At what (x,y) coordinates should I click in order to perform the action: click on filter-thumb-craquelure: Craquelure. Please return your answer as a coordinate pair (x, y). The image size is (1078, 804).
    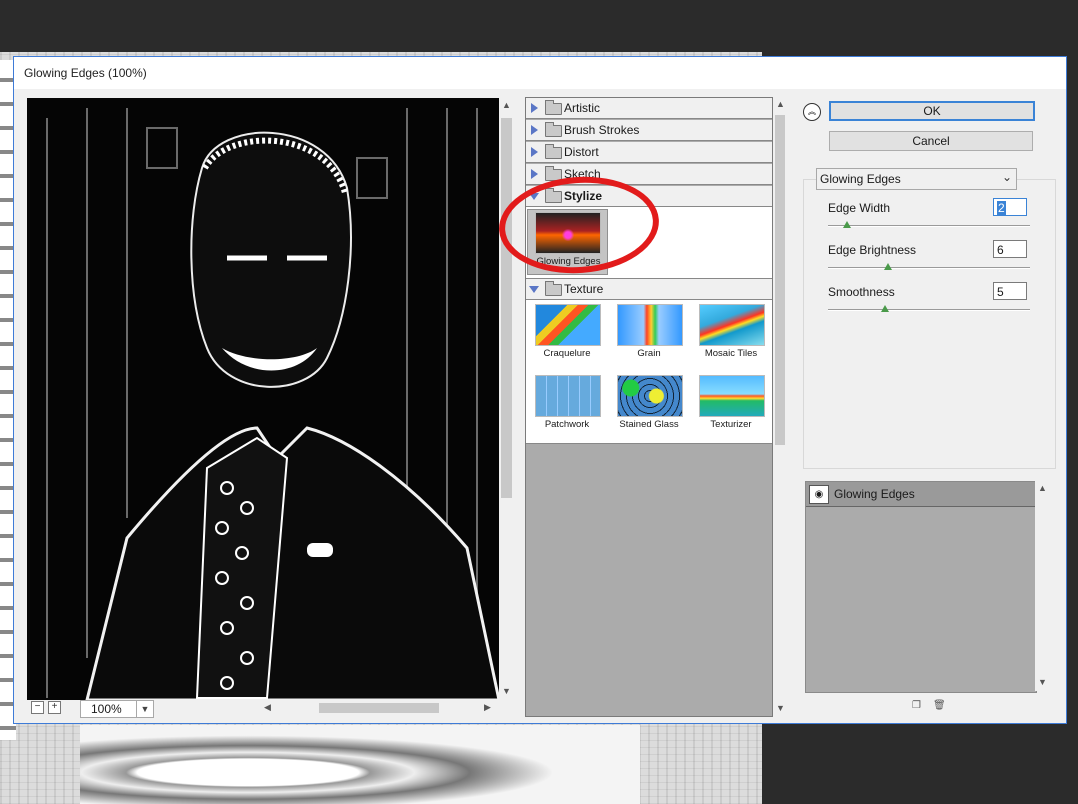
    Looking at the image, I should click on (566, 334).